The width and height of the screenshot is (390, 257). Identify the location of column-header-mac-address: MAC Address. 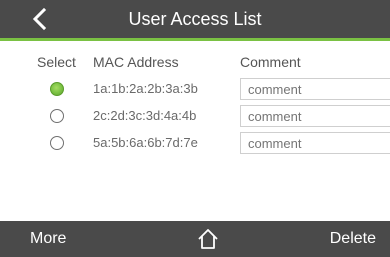
(136, 62).